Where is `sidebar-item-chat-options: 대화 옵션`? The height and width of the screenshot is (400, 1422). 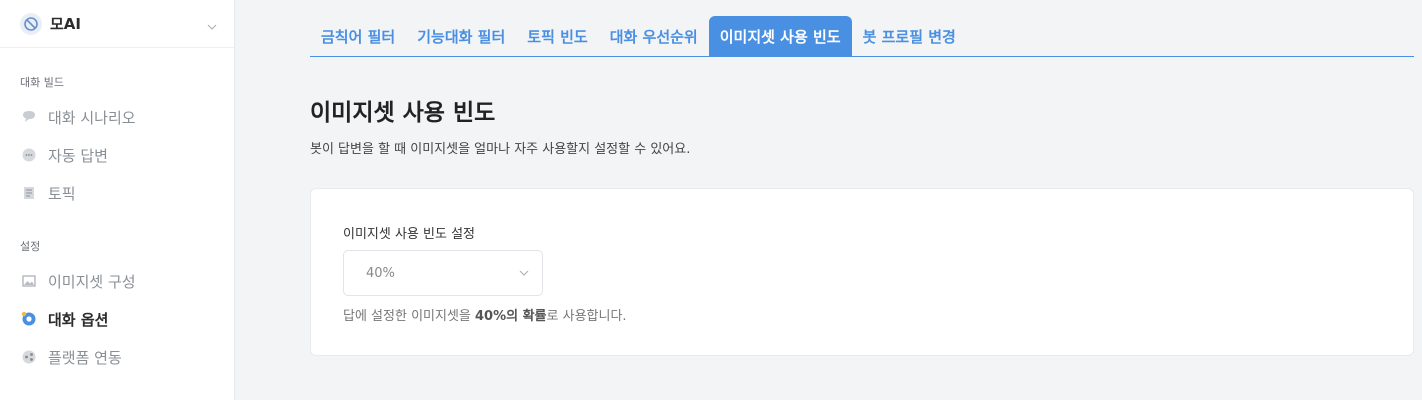 sidebar-item-chat-options: 대화 옵션 is located at coordinates (117, 319).